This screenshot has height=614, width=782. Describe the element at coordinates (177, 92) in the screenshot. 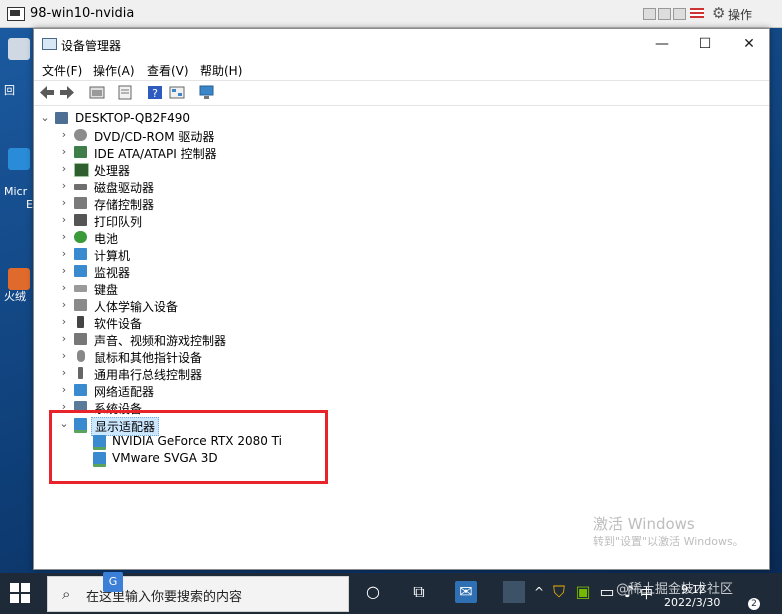

I see `device-view-icon` at that location.